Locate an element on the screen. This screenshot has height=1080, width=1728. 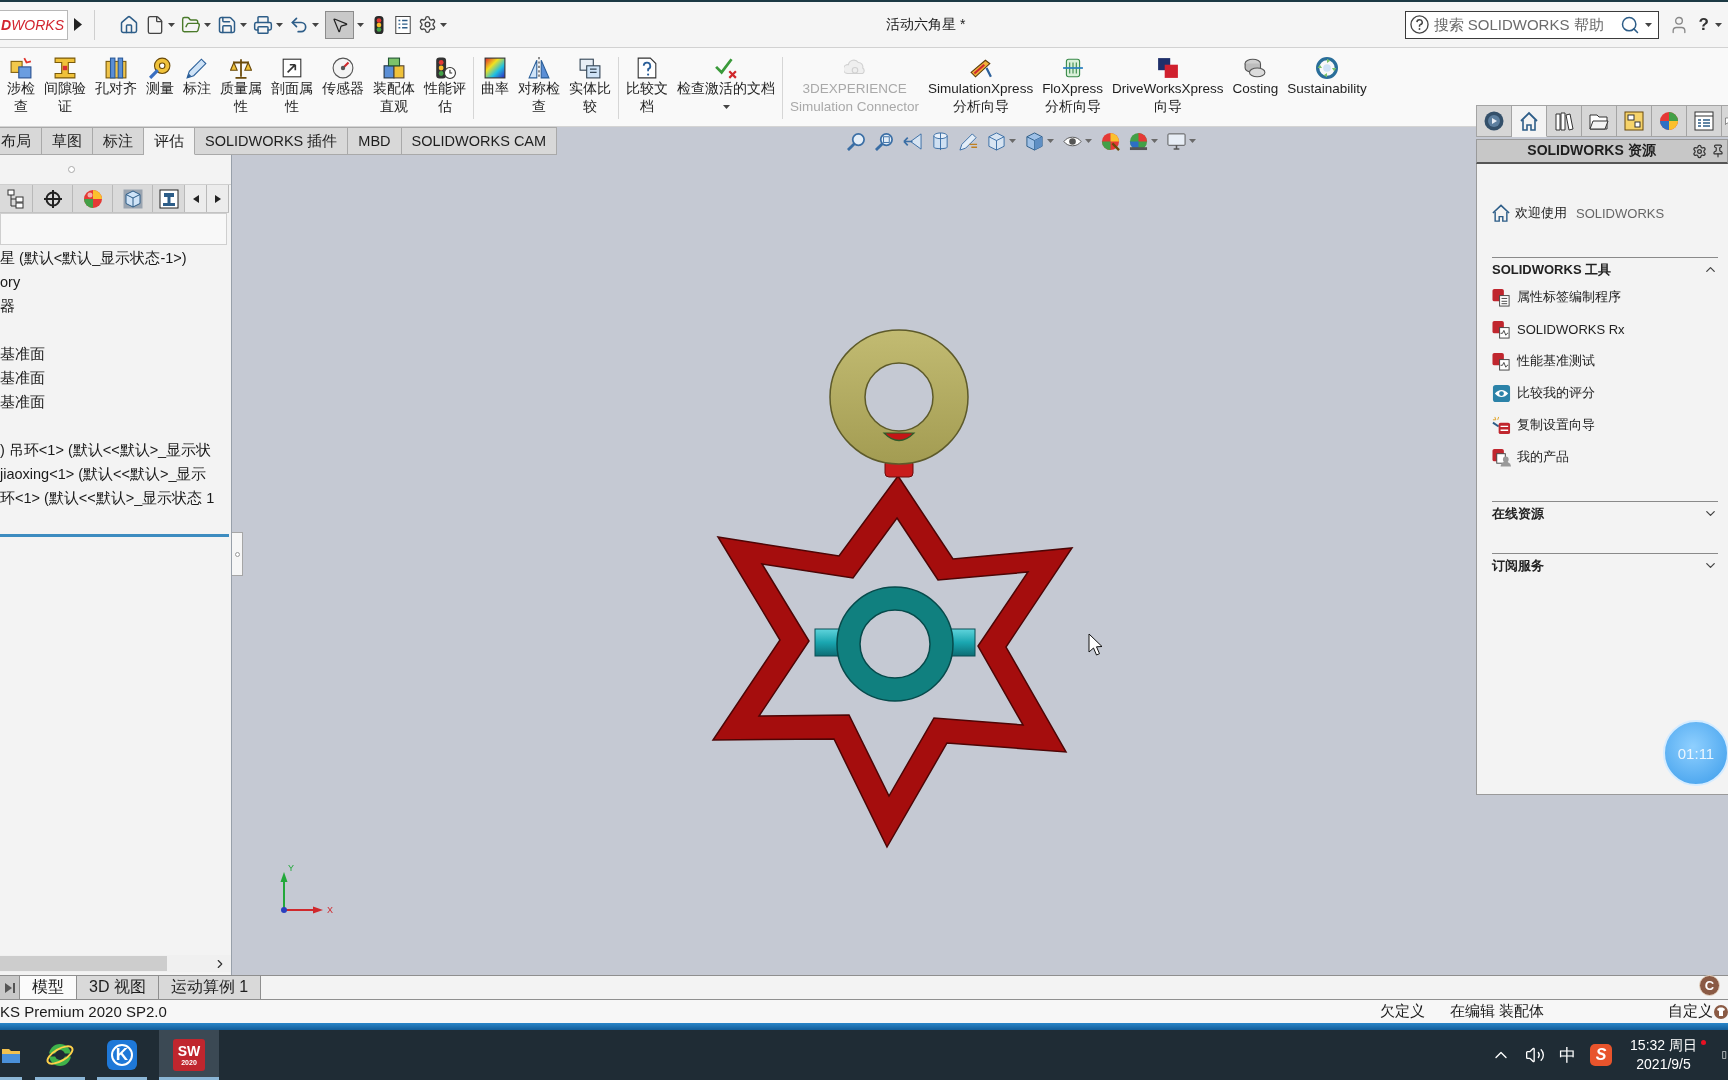
command-button: 涉检 查 is located at coordinates (21, 88).